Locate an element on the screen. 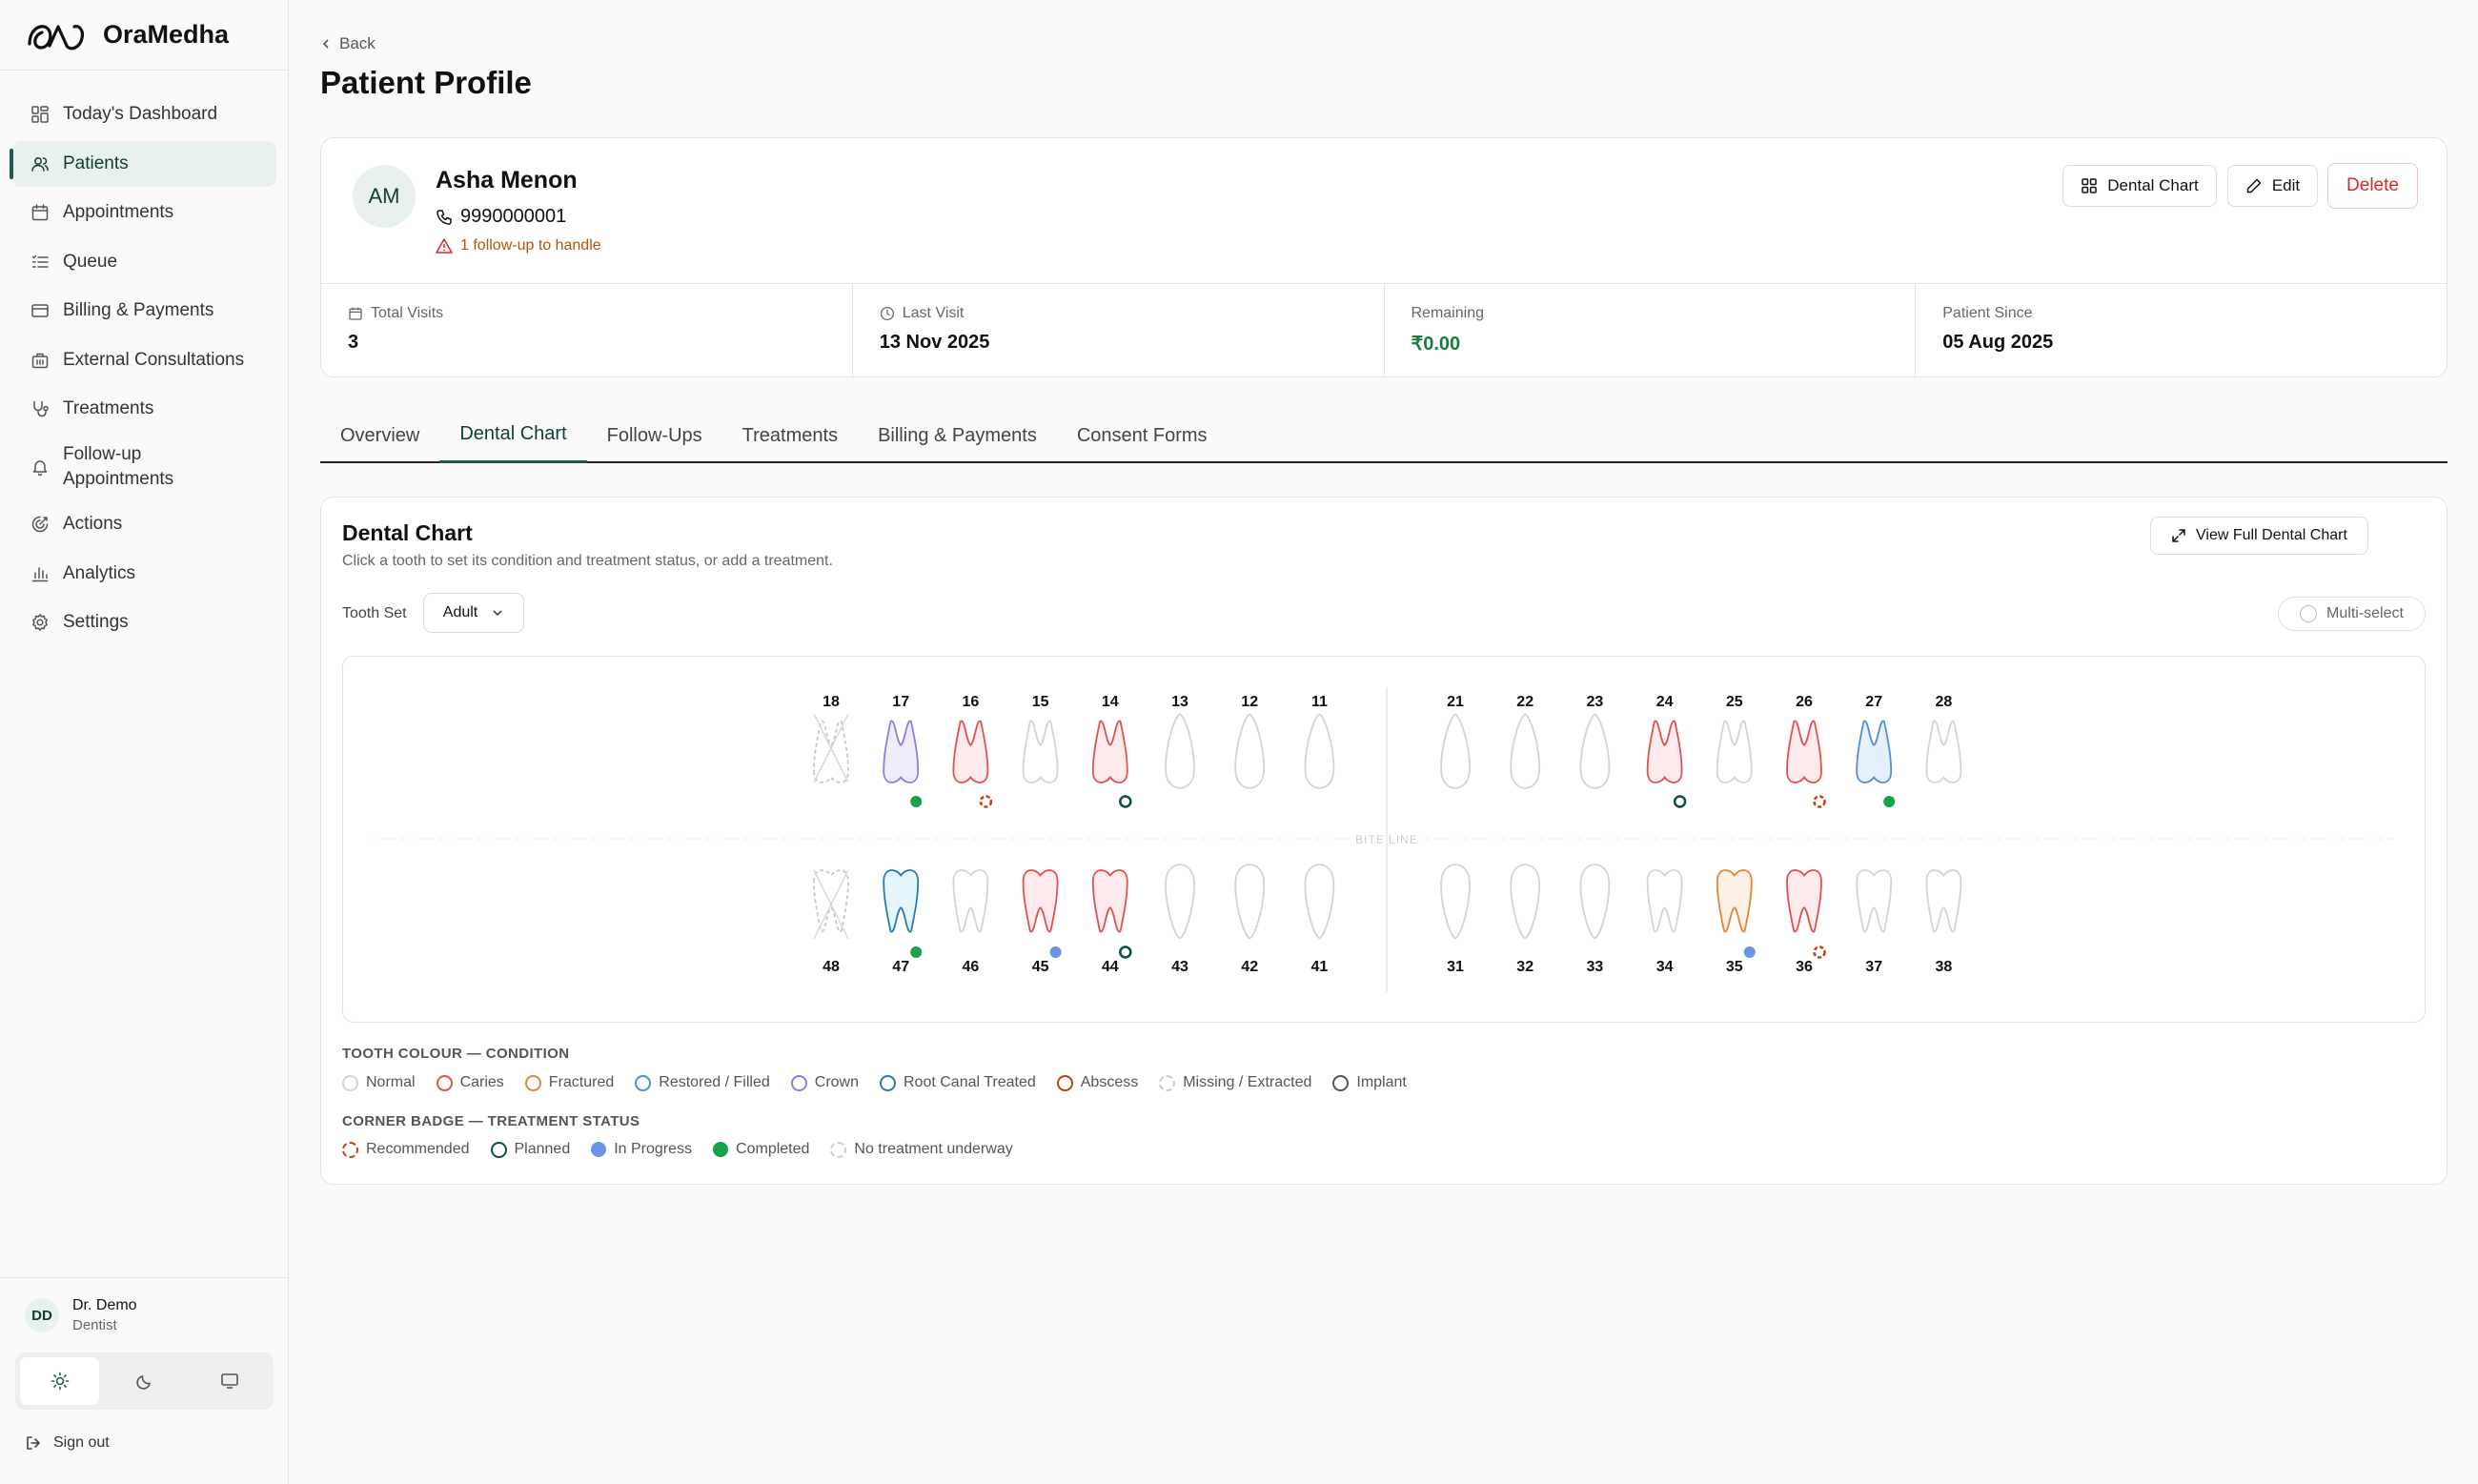  tooth-31: 31 is located at coordinates (1456, 920).